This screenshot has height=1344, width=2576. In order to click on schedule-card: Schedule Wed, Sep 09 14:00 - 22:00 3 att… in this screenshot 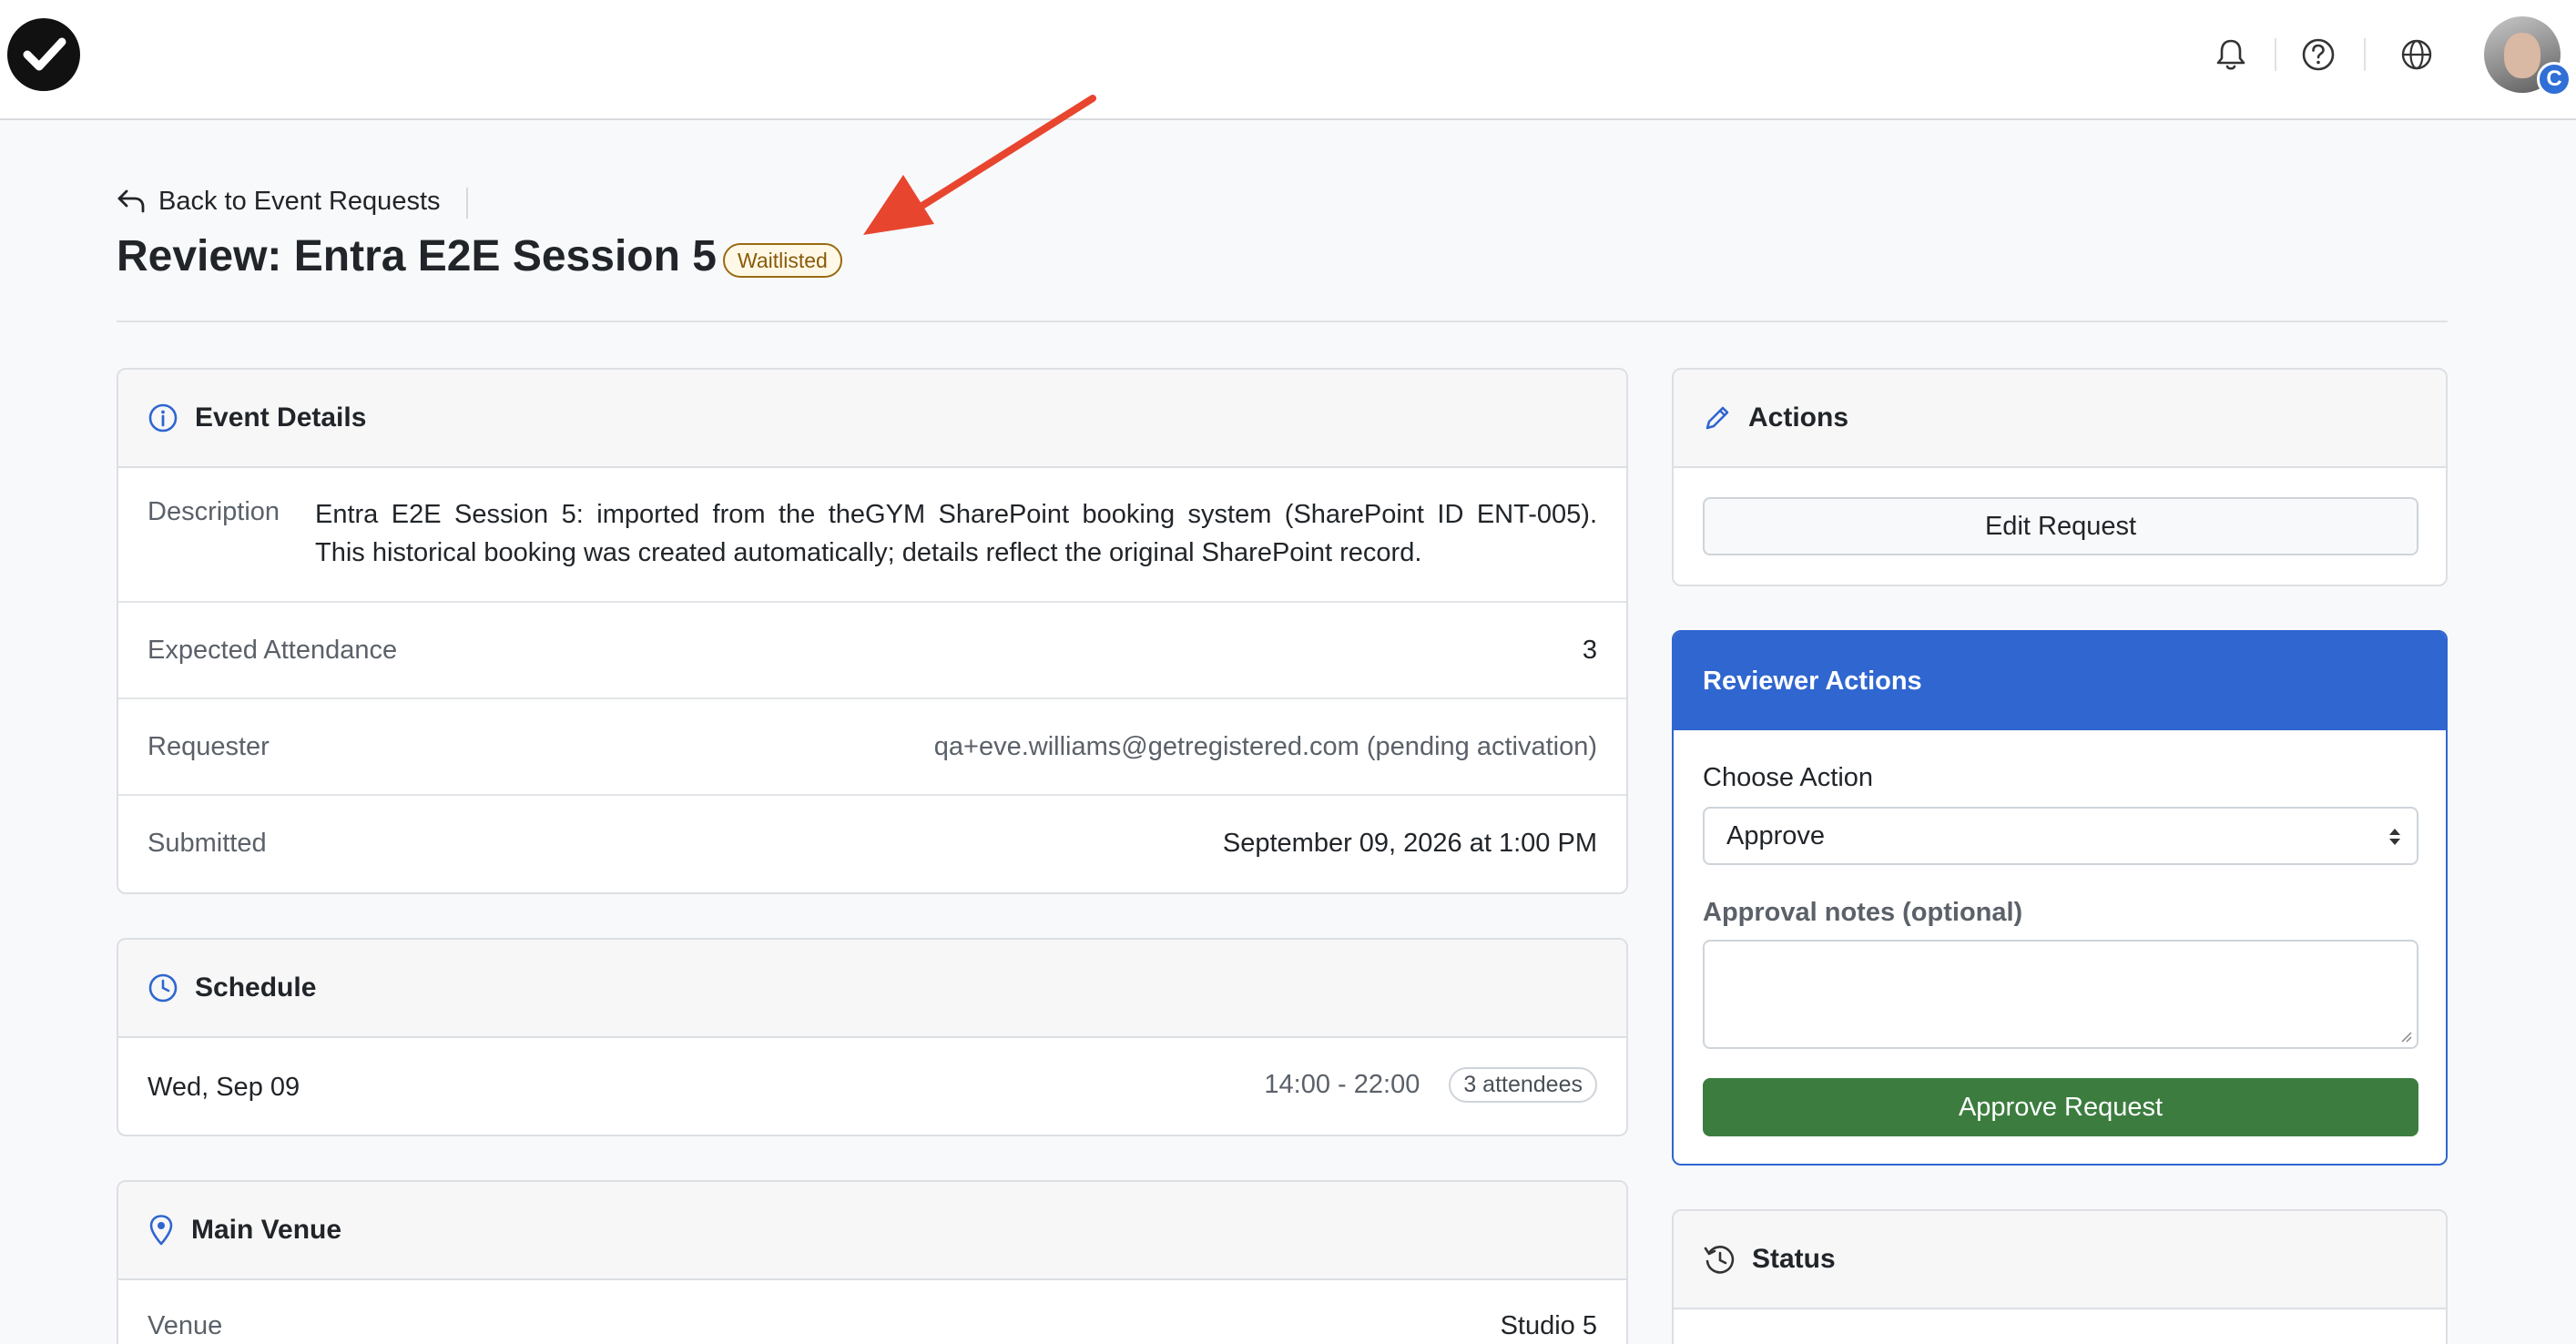, I will do `click(872, 1037)`.